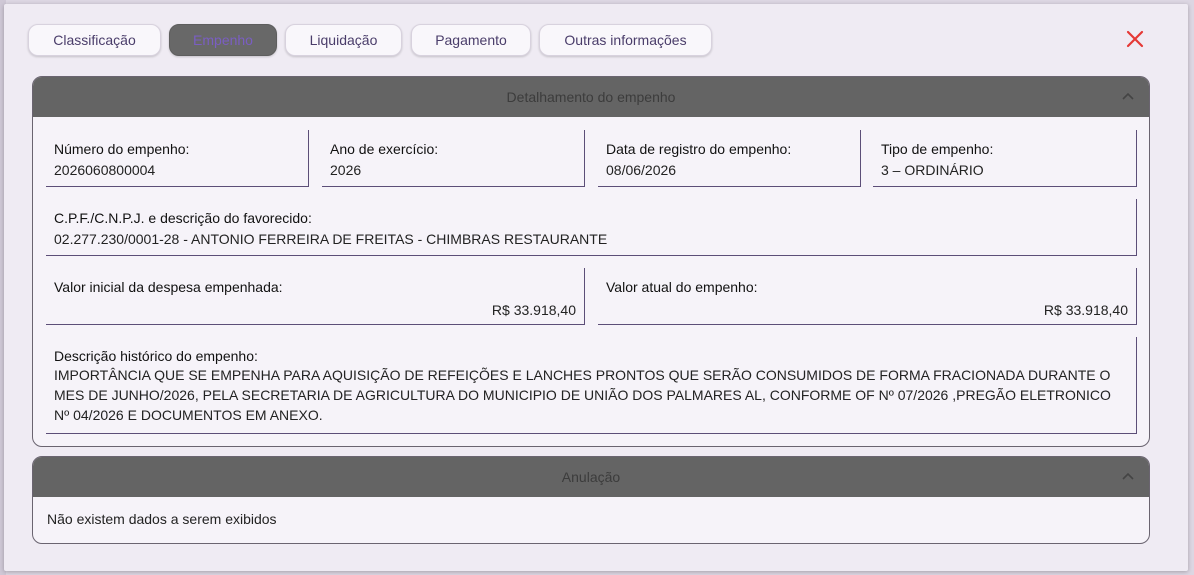 This screenshot has height=575, width=1194. What do you see at coordinates (1085, 310) in the screenshot?
I see `valor-atual-value: R$ 33.918,40` at bounding box center [1085, 310].